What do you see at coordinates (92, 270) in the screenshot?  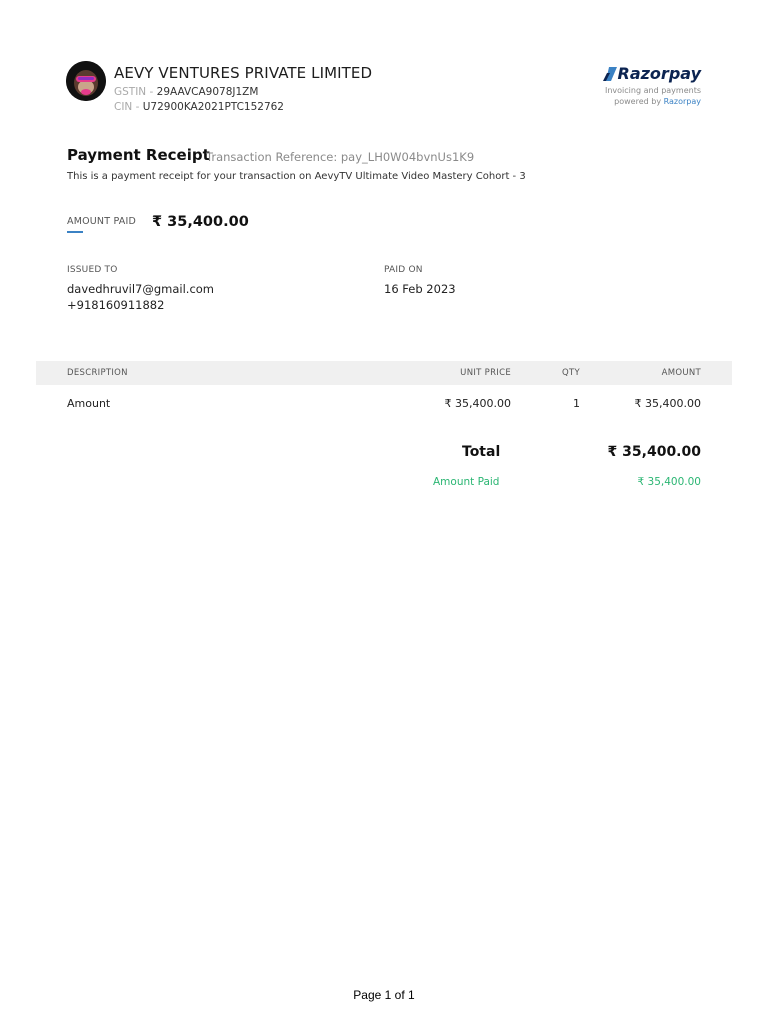 I see `issued-to-label: ISSUED TO` at bounding box center [92, 270].